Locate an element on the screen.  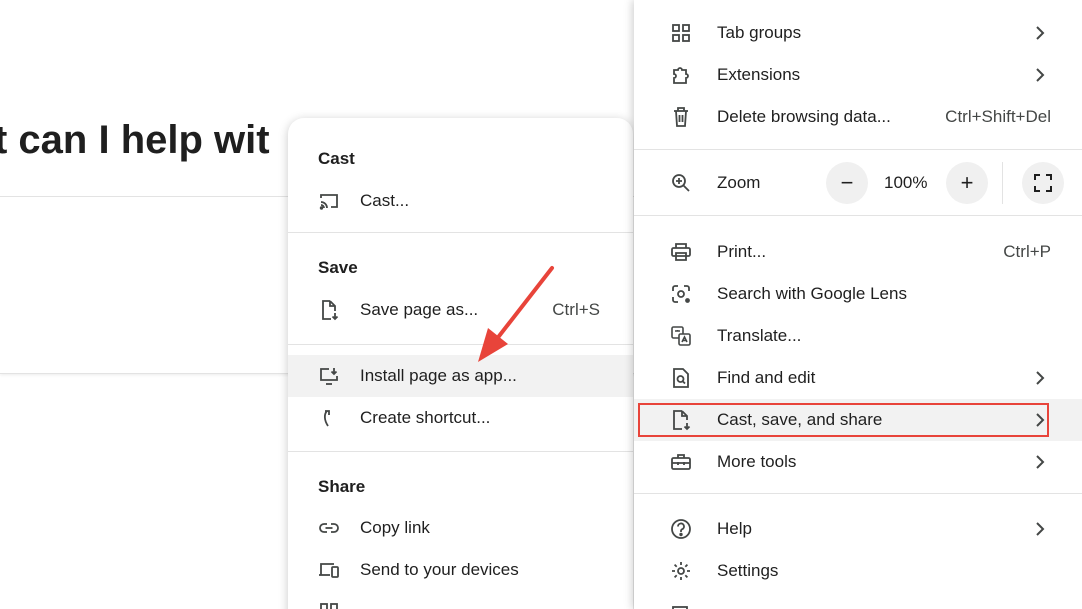
menu-item-settings: Settings is located at coordinates (858, 571).